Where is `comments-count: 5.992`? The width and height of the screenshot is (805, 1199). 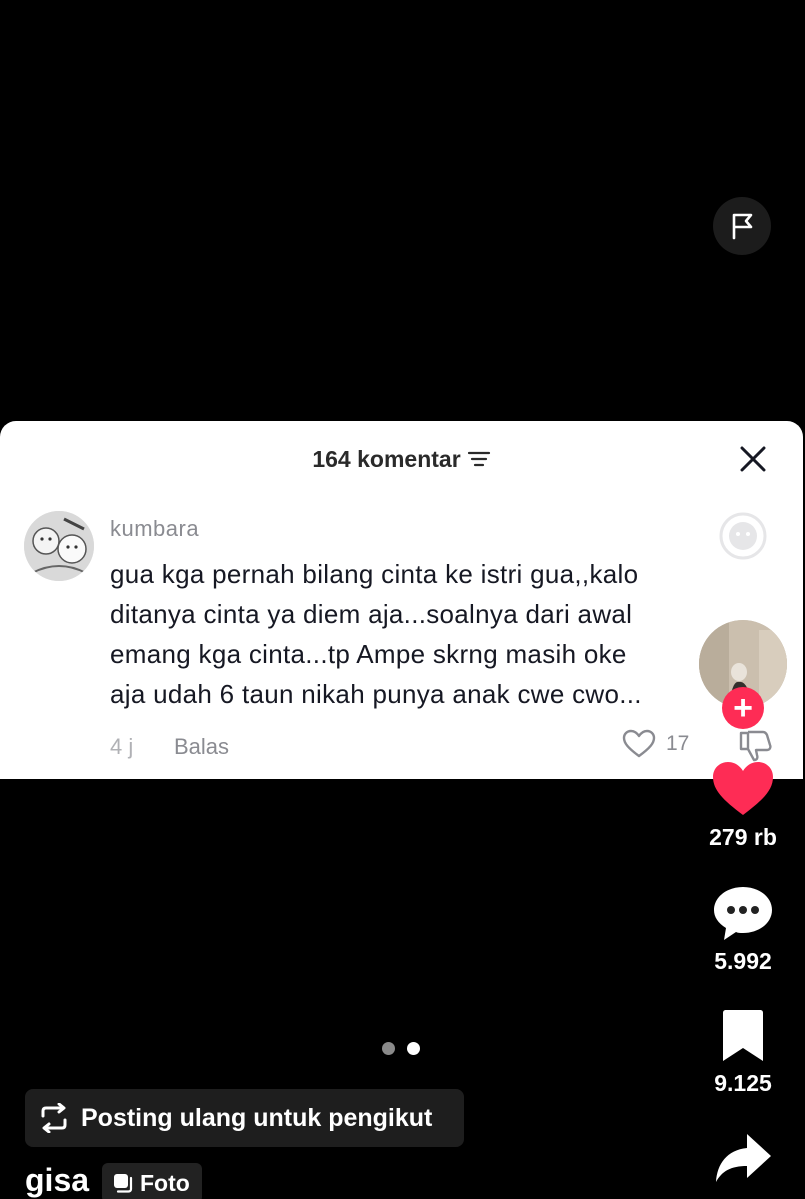 comments-count: 5.992 is located at coordinates (743, 961).